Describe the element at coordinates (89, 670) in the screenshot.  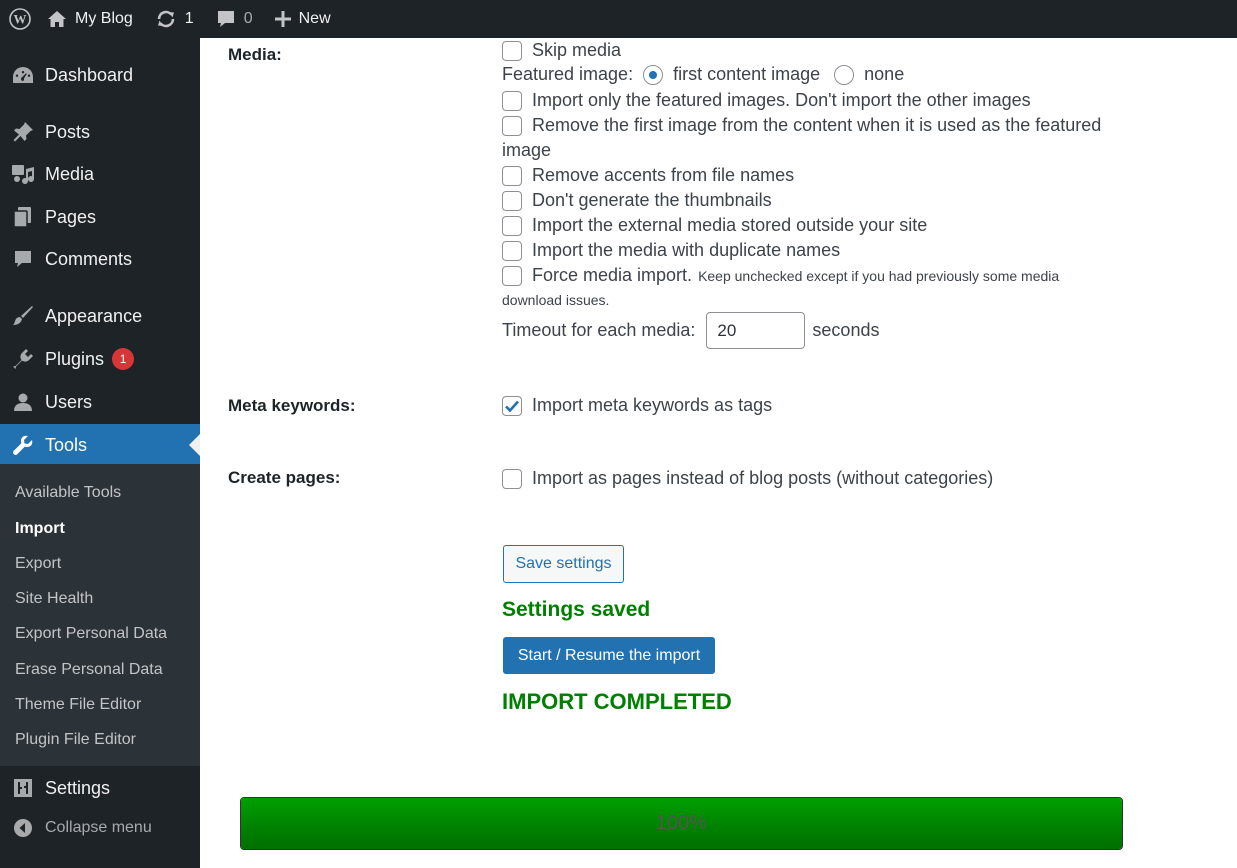
I see `submenu-item-erase-personal-data: Erase Personal Data` at that location.